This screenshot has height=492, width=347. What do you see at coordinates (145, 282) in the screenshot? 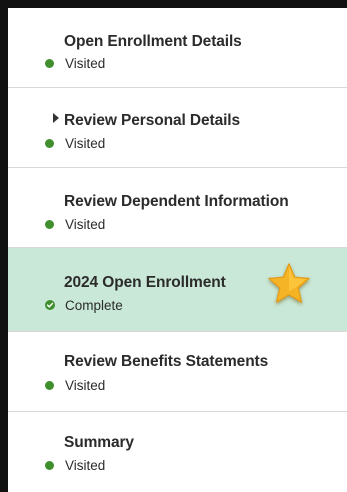
I see `step-title: 2024 Open Enrollment` at bounding box center [145, 282].